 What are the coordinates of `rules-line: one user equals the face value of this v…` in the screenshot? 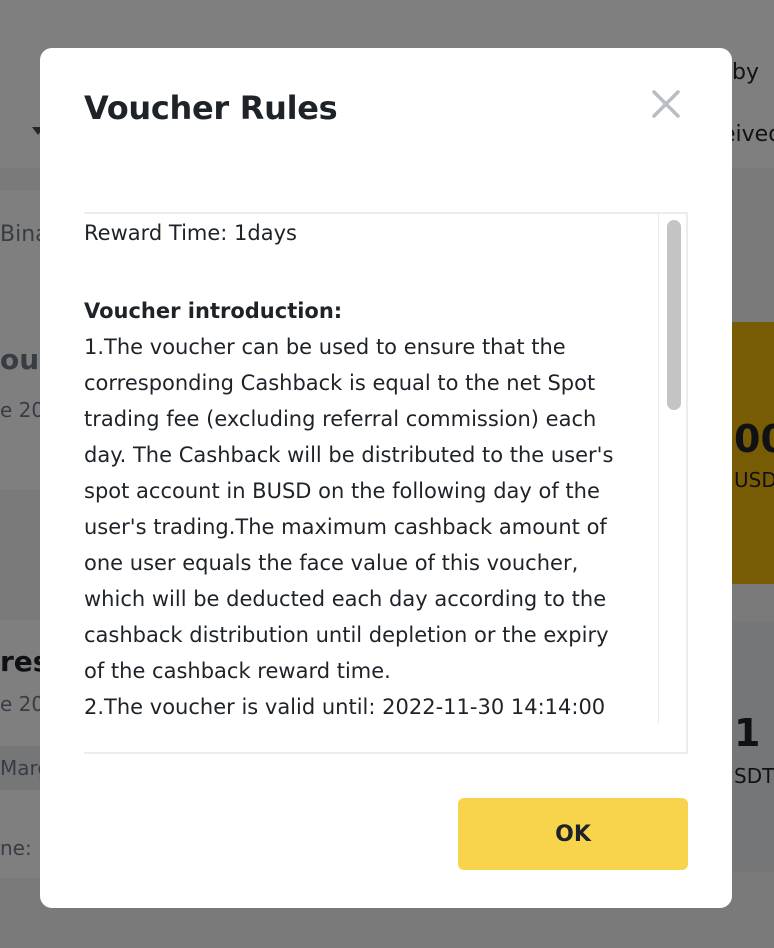 It's located at (331, 563).